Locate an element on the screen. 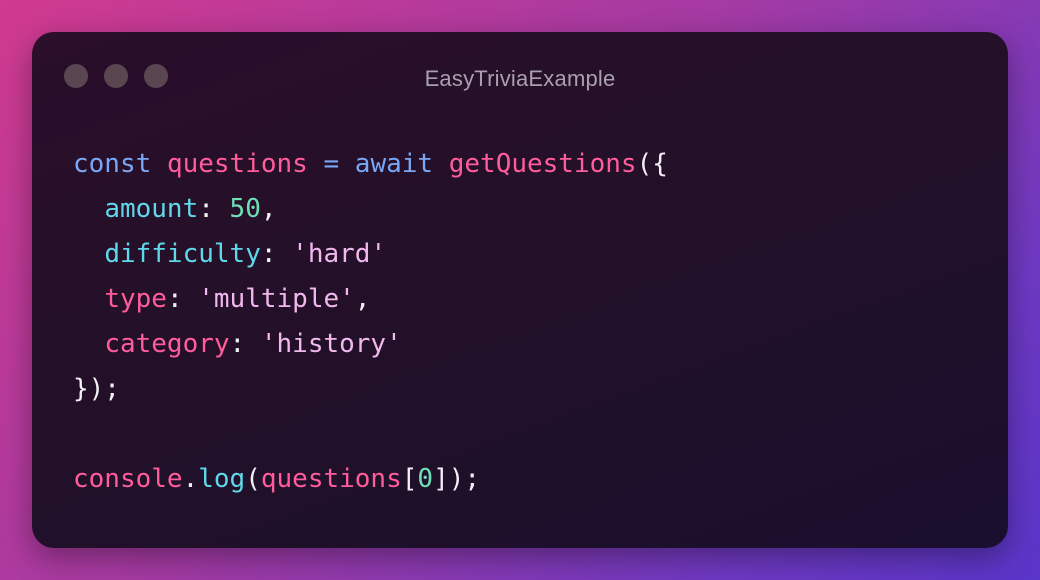 The image size is (1040, 580). method-log: log is located at coordinates (222, 479).